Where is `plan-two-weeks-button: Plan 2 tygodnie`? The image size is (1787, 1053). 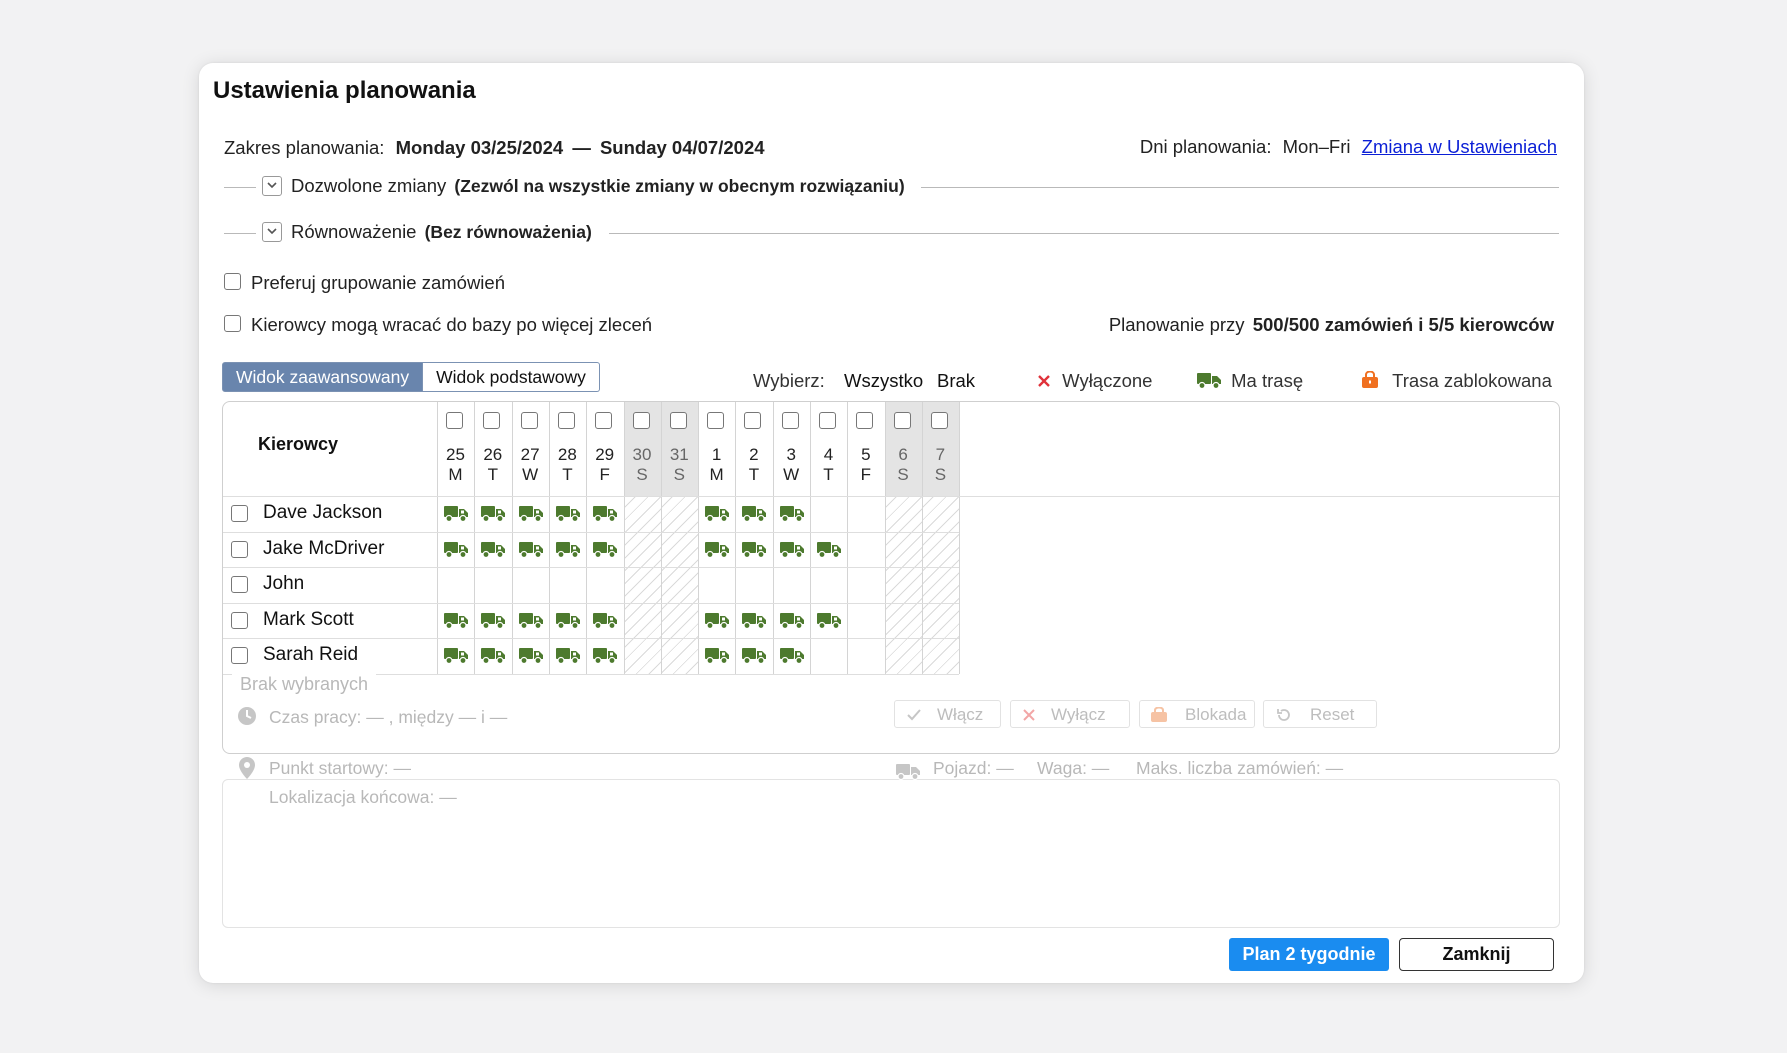 plan-two-weeks-button: Plan 2 tygodnie is located at coordinates (1309, 954).